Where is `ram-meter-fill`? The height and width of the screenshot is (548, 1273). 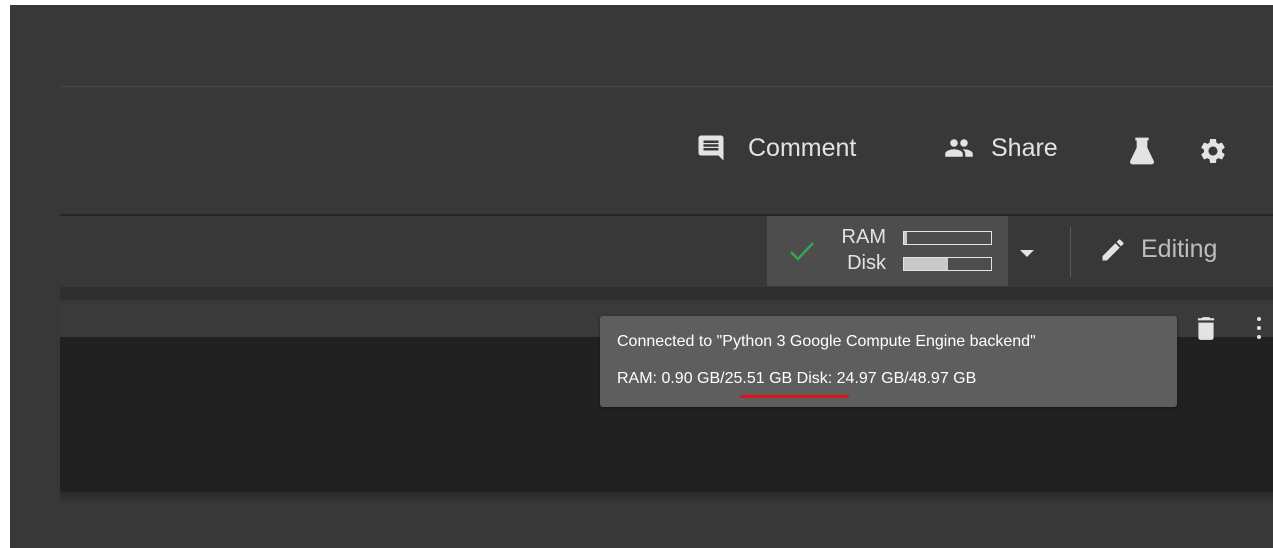 ram-meter-fill is located at coordinates (906, 238).